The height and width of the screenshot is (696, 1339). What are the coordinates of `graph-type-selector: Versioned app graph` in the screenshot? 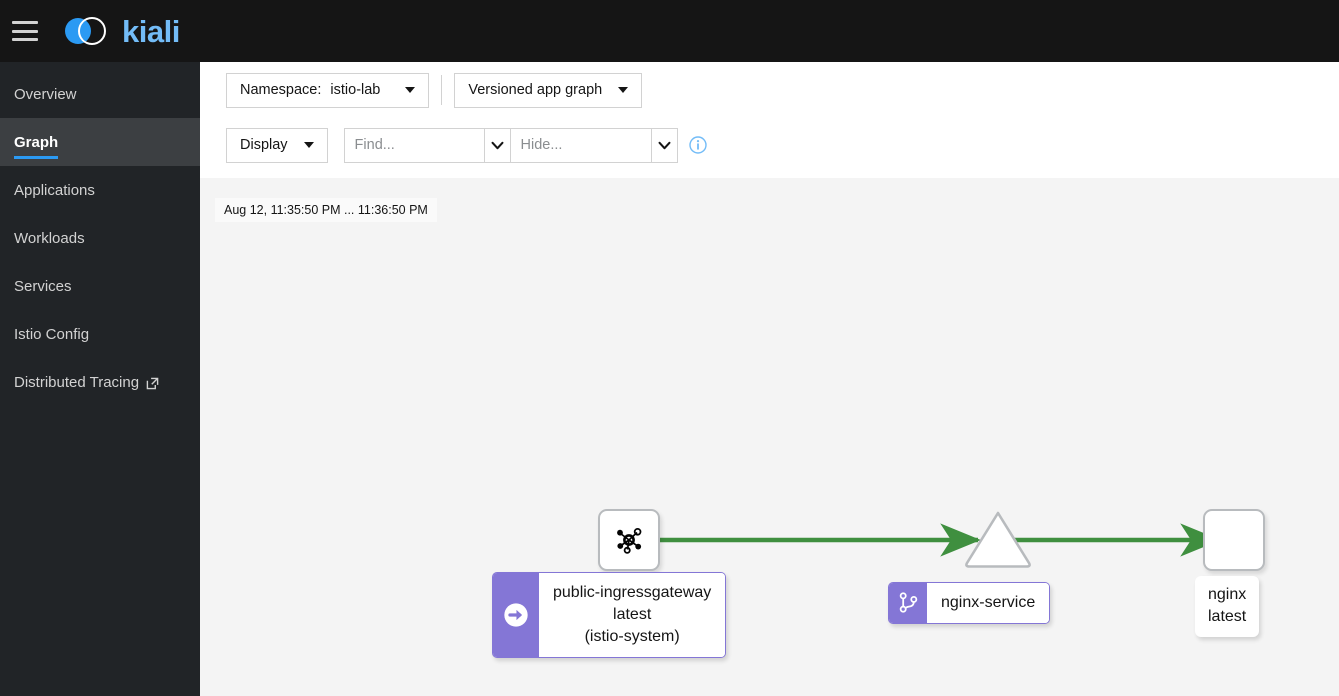 It's located at (548, 90).